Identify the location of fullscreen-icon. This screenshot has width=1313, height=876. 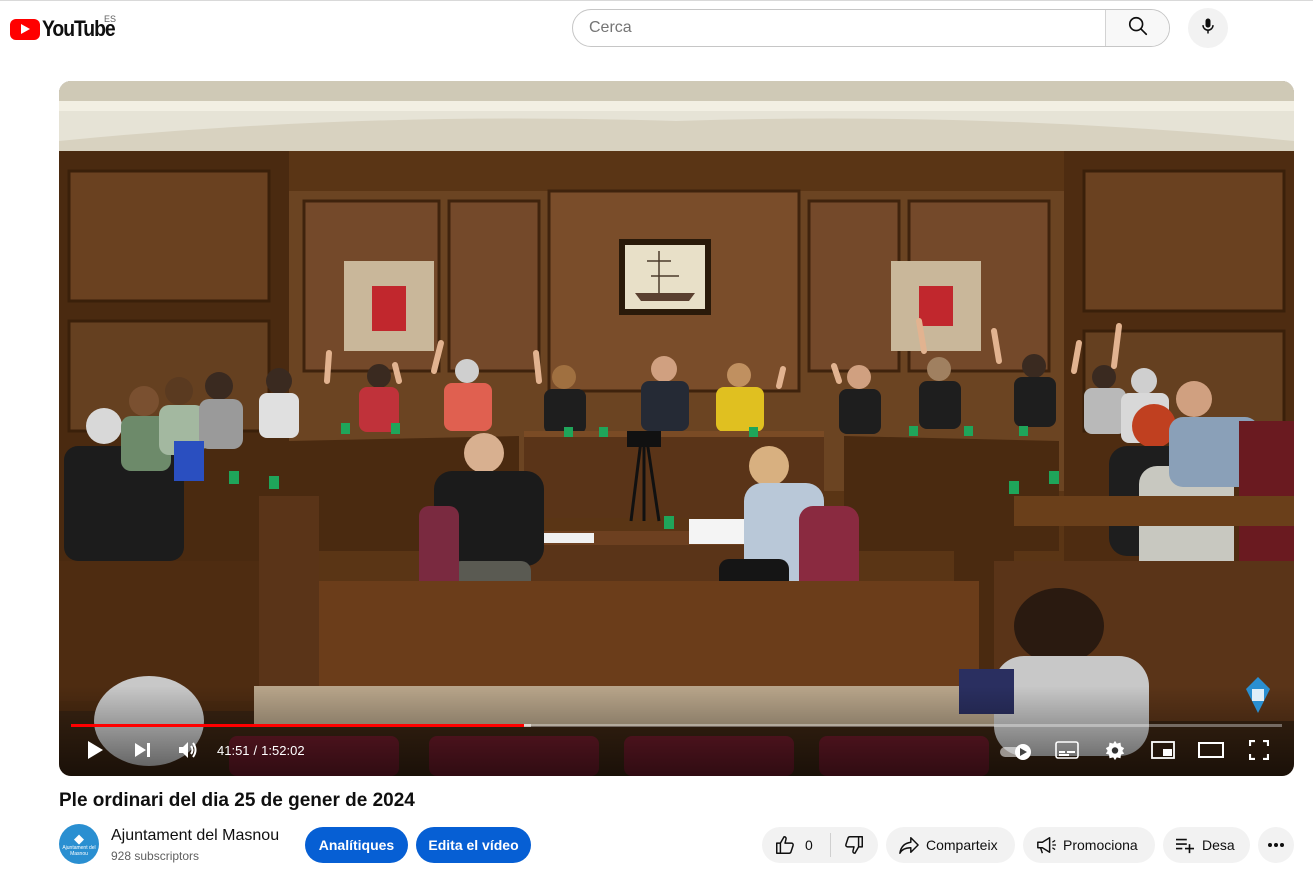
(1259, 752).